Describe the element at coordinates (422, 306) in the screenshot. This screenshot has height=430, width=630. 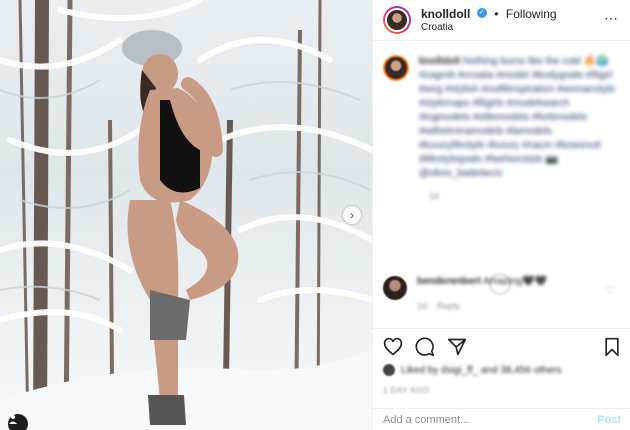
I see `comment-time: 1d` at that location.